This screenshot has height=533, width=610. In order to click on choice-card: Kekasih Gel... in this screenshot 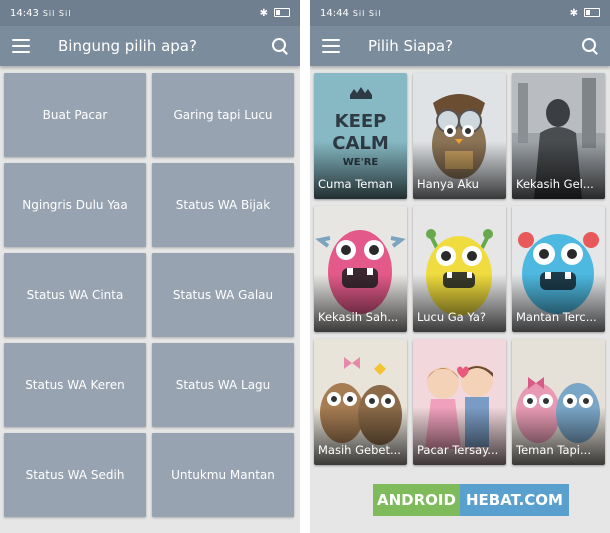, I will do `click(558, 136)`.